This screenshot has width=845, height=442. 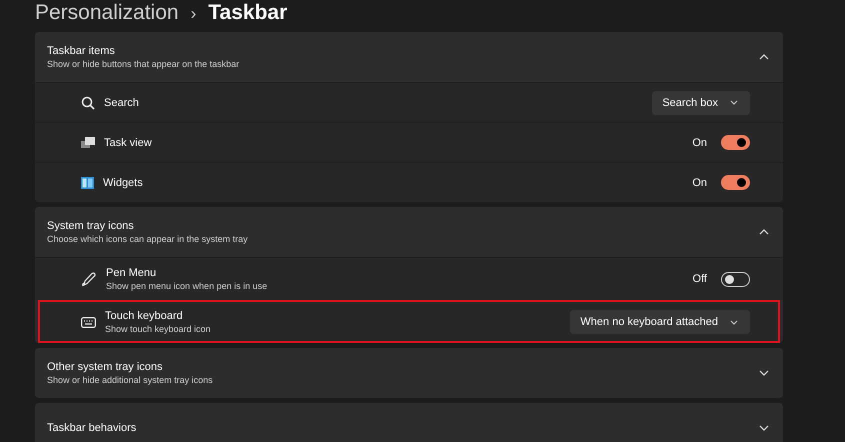 What do you see at coordinates (699, 279) in the screenshot?
I see `toggle-state-text: Off` at bounding box center [699, 279].